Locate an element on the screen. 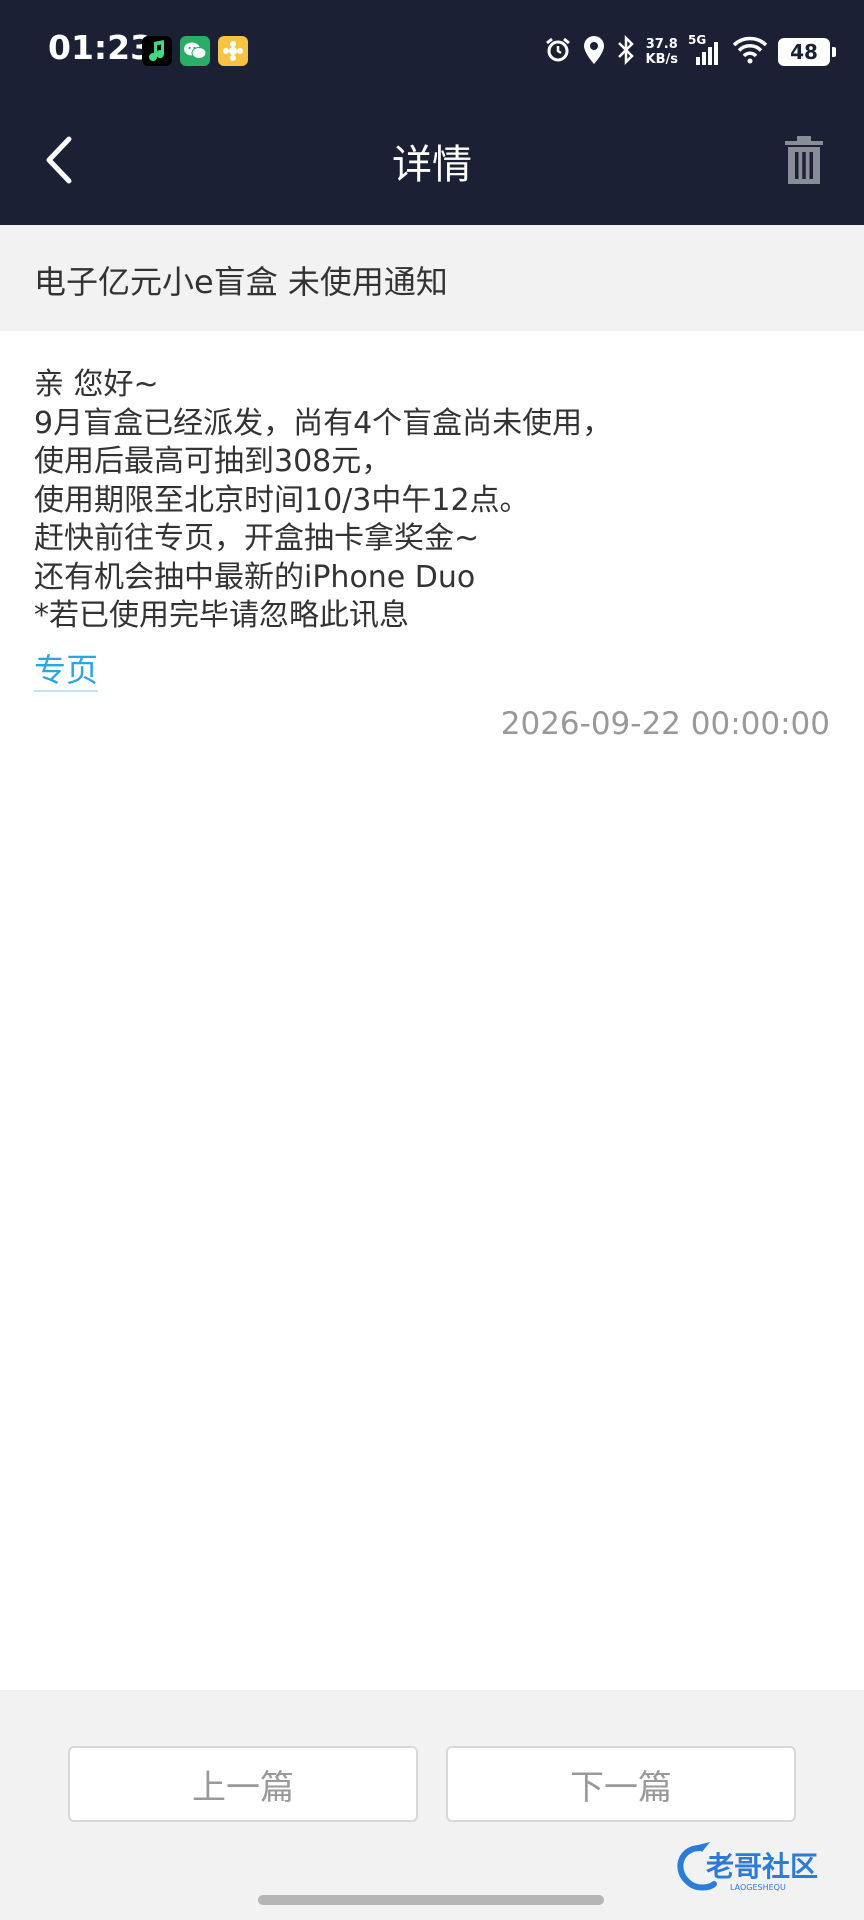  wifi-icon is located at coordinates (750, 52).